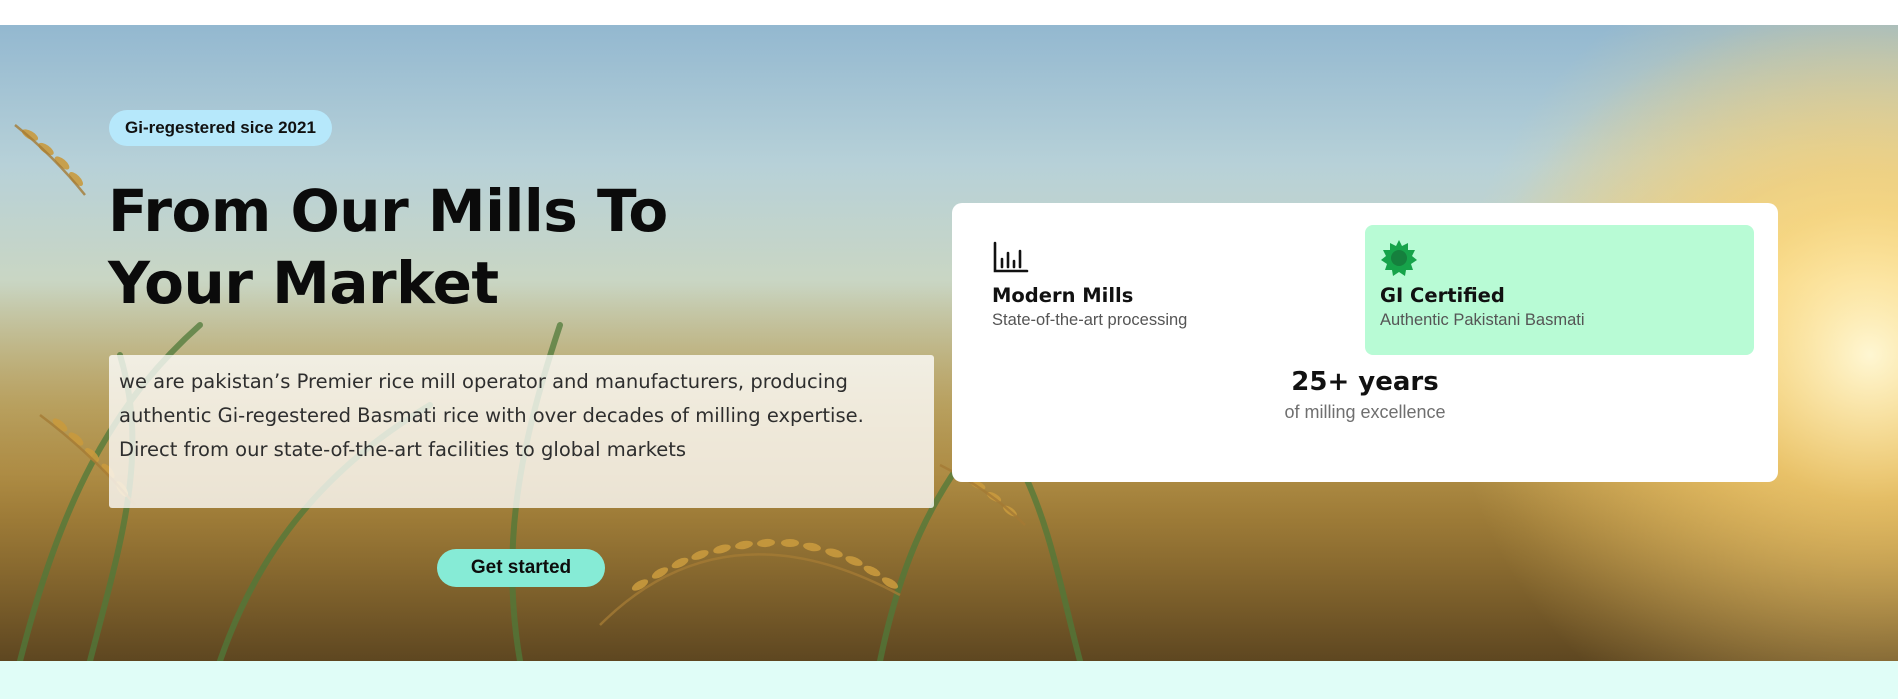 The width and height of the screenshot is (1898, 699). I want to click on hero-title: From Our Mills To Your Market, so click(388, 247).